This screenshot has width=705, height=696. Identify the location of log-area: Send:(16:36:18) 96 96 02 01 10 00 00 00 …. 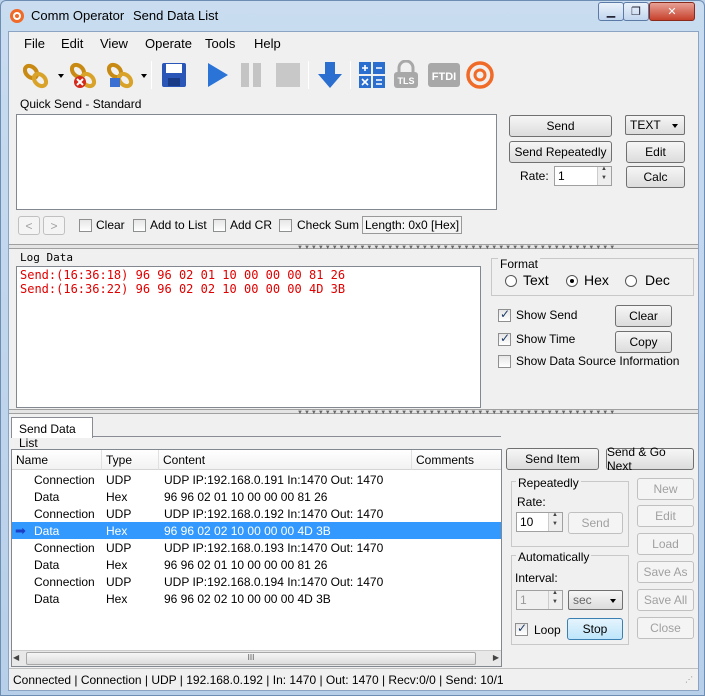
(248, 337).